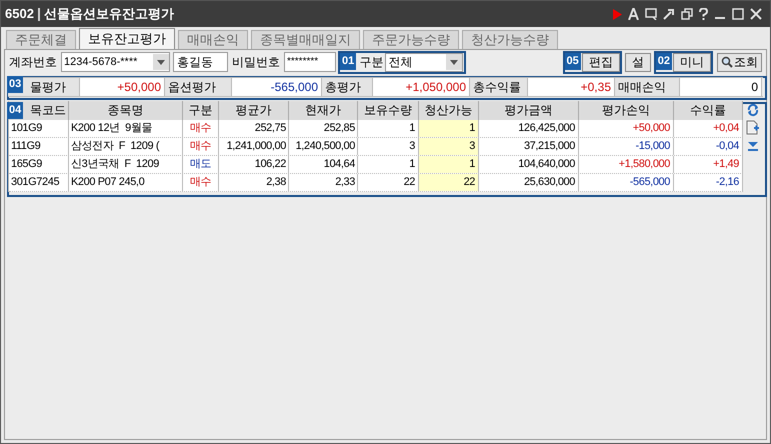  What do you see at coordinates (254, 182) in the screenshot?
I see `table-cell: 2,38` at bounding box center [254, 182].